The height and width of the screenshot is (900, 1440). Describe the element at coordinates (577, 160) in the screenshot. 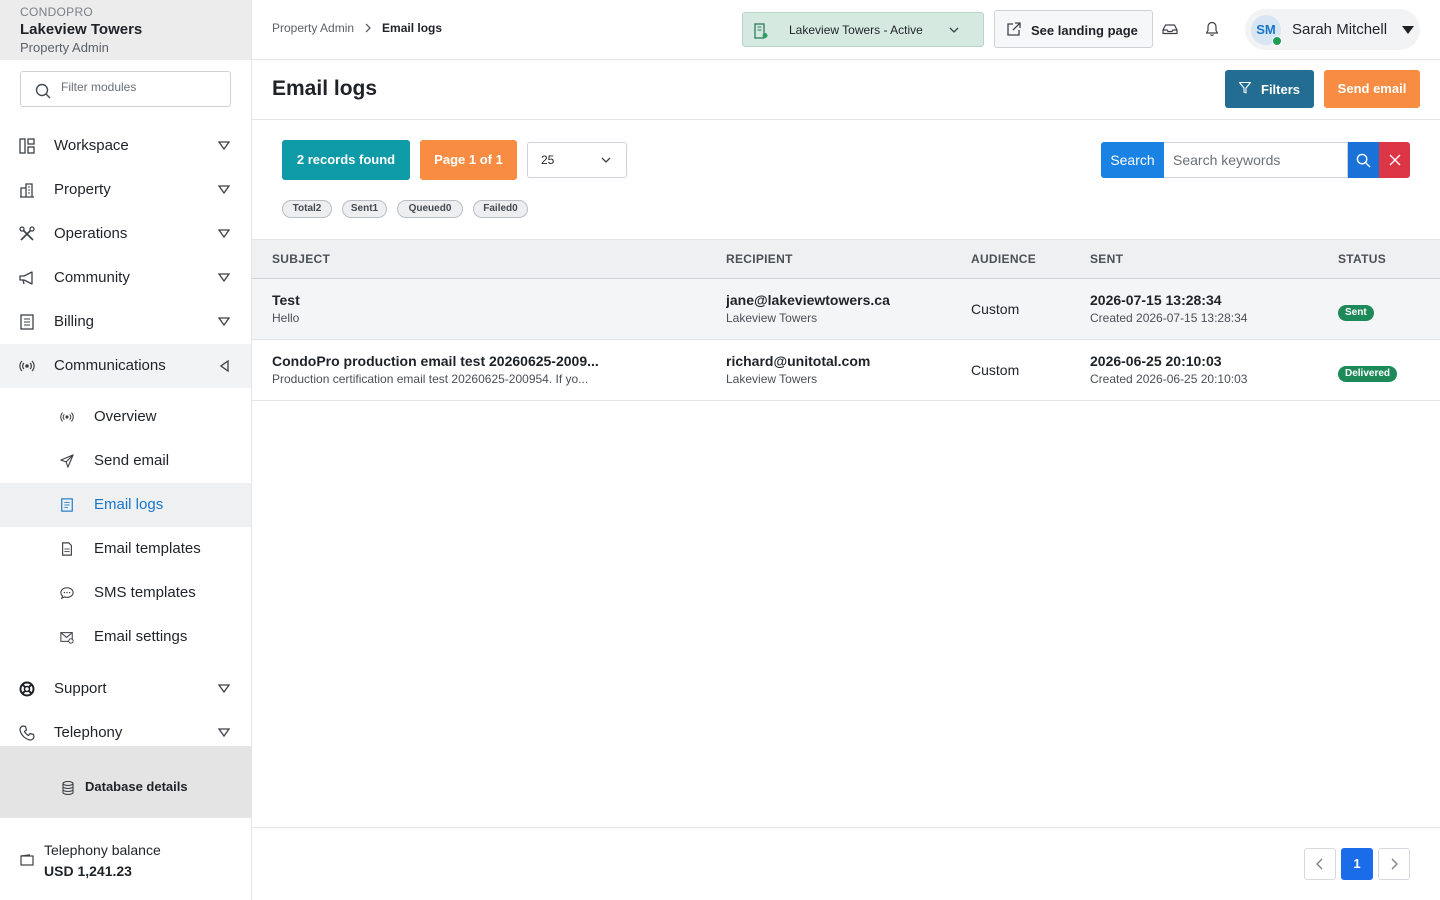

I see `page-size-select: 25` at that location.